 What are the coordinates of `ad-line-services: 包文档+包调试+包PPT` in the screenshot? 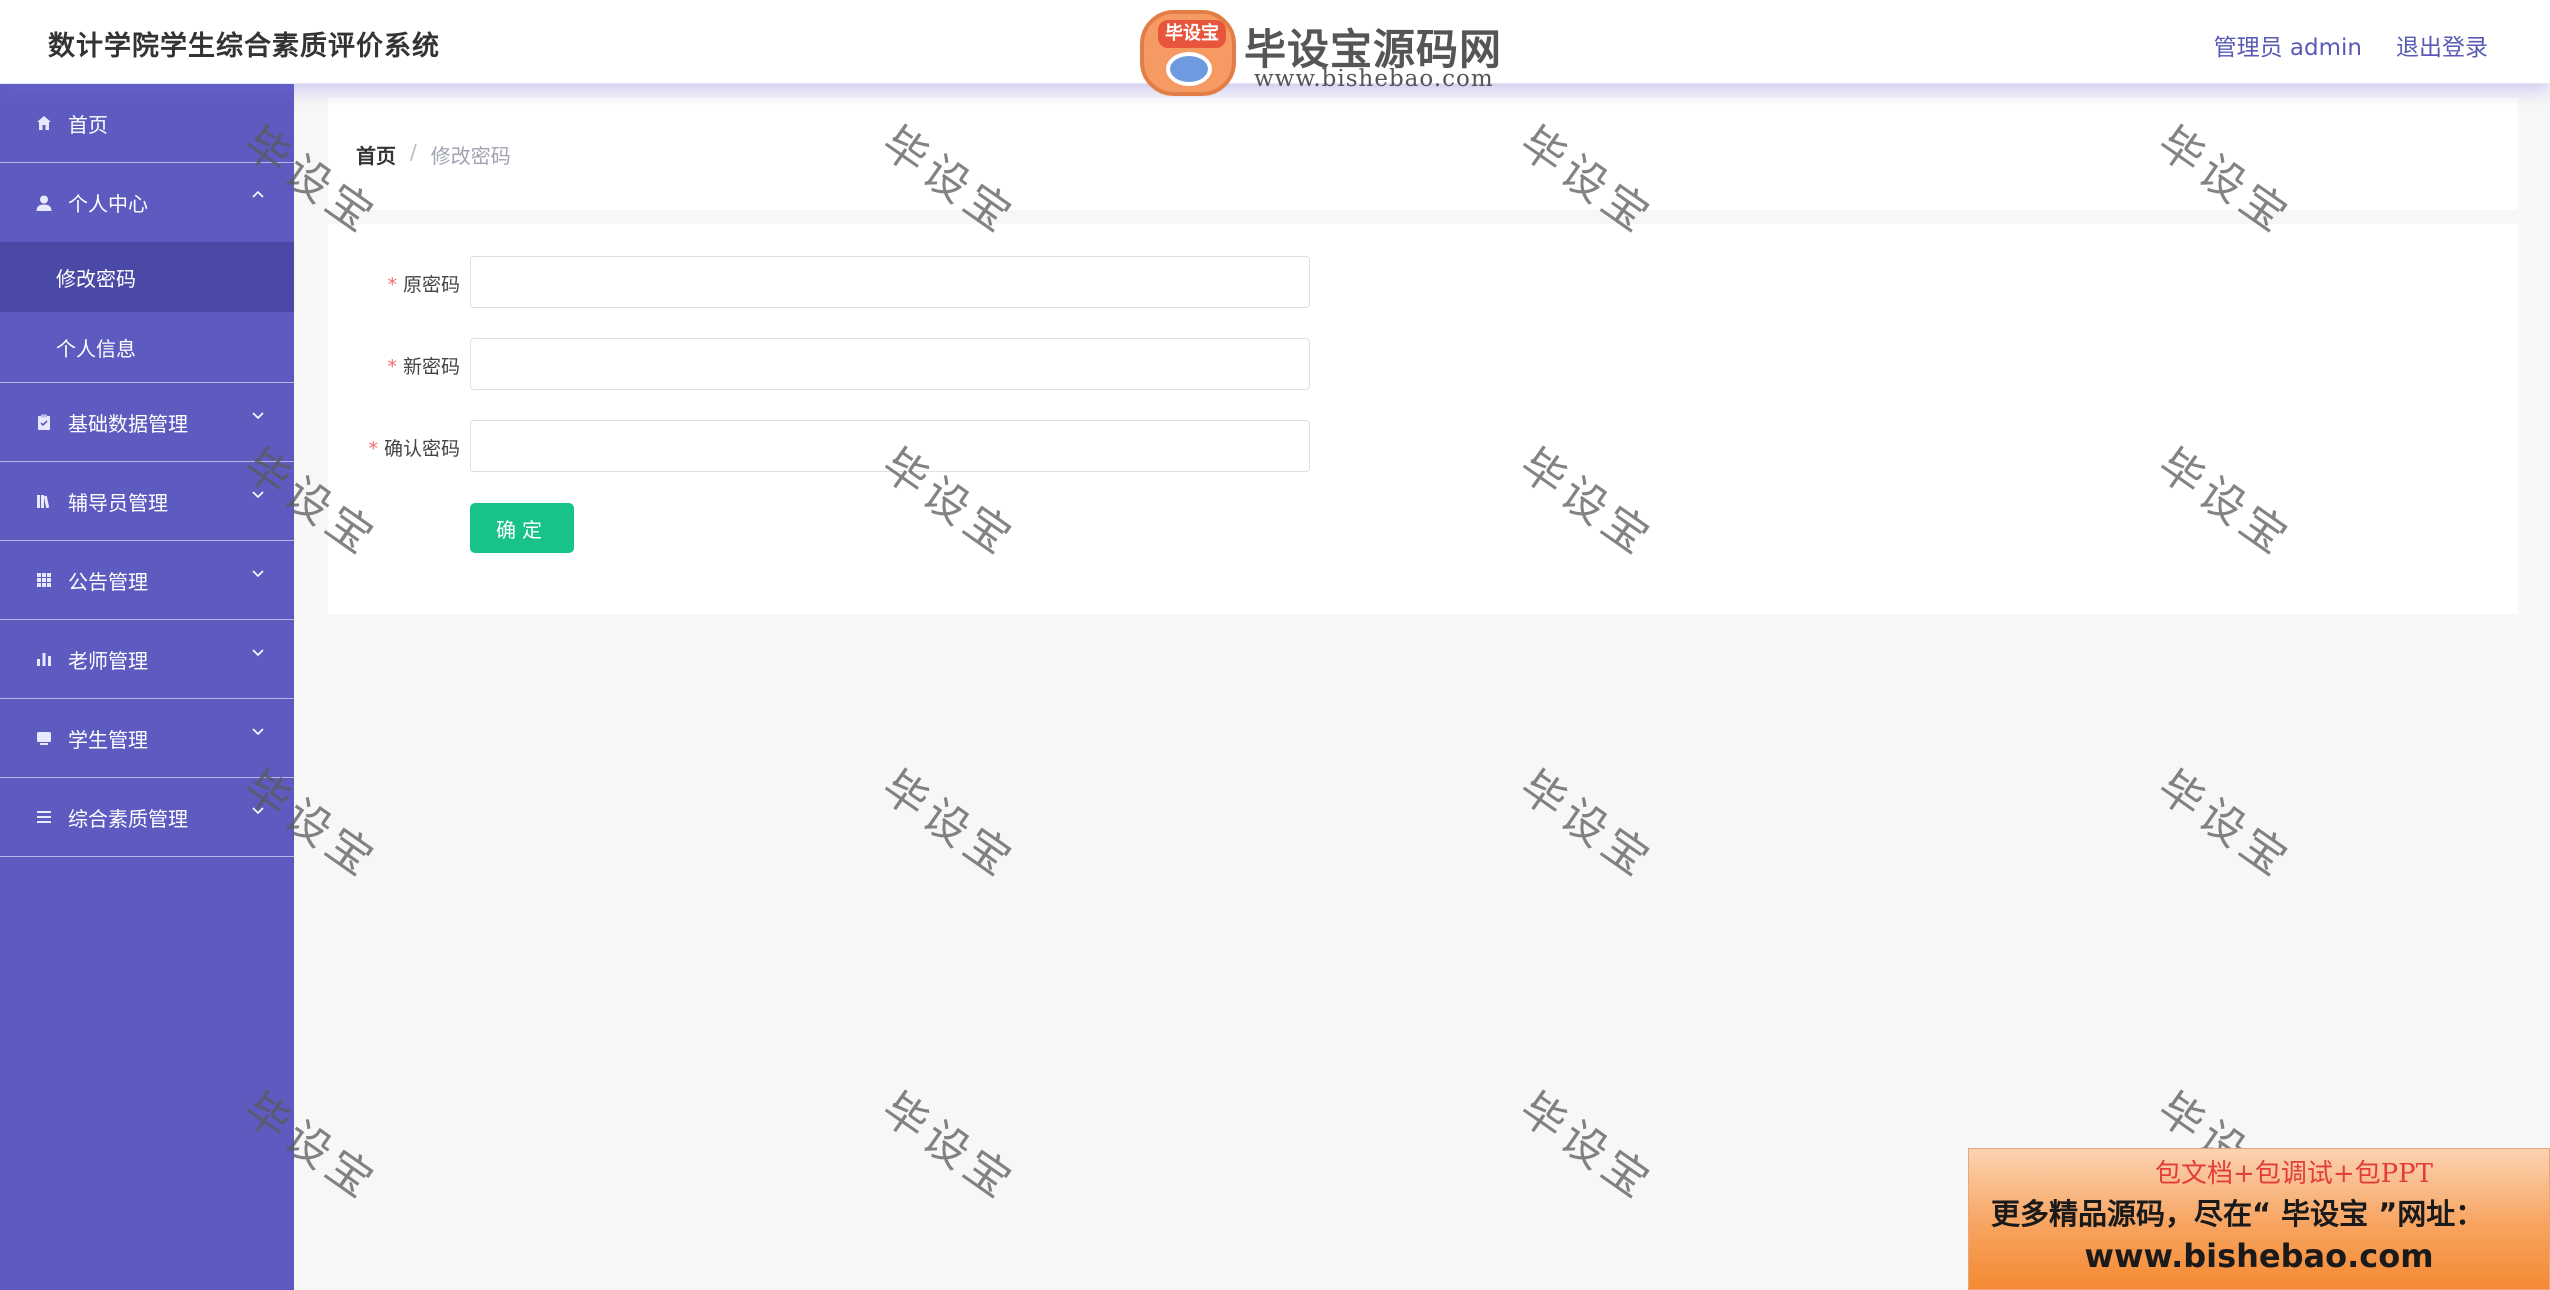 It's located at (2294, 1174).